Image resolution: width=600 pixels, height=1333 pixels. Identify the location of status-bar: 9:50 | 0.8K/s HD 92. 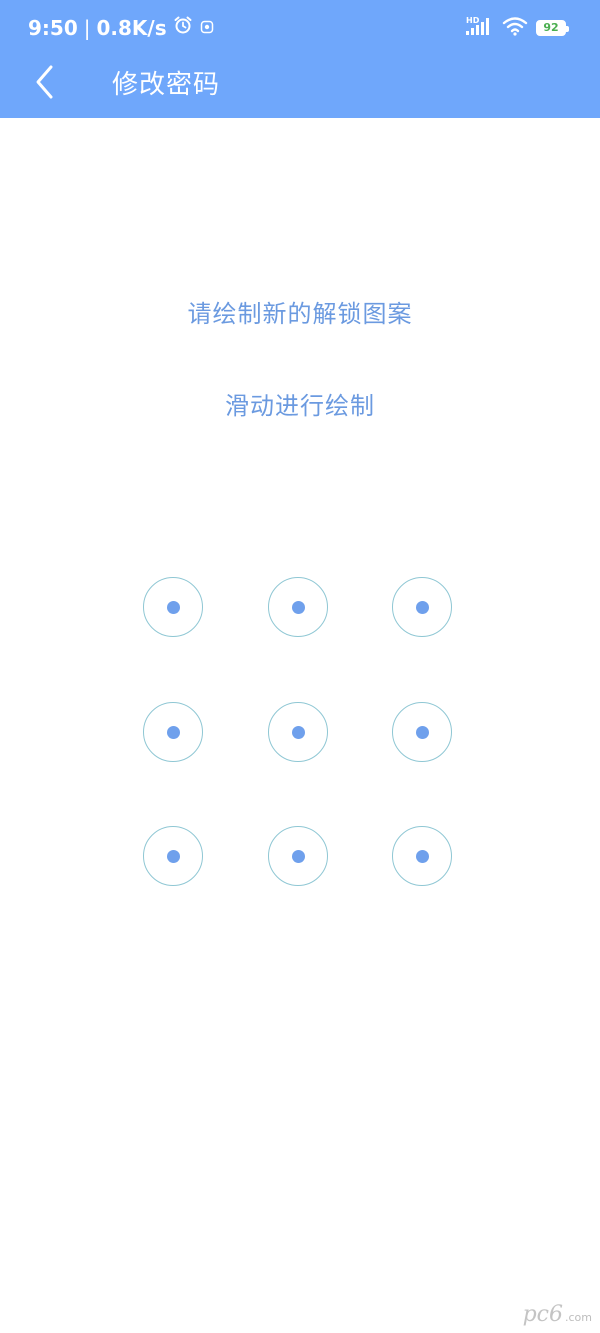
(300, 28).